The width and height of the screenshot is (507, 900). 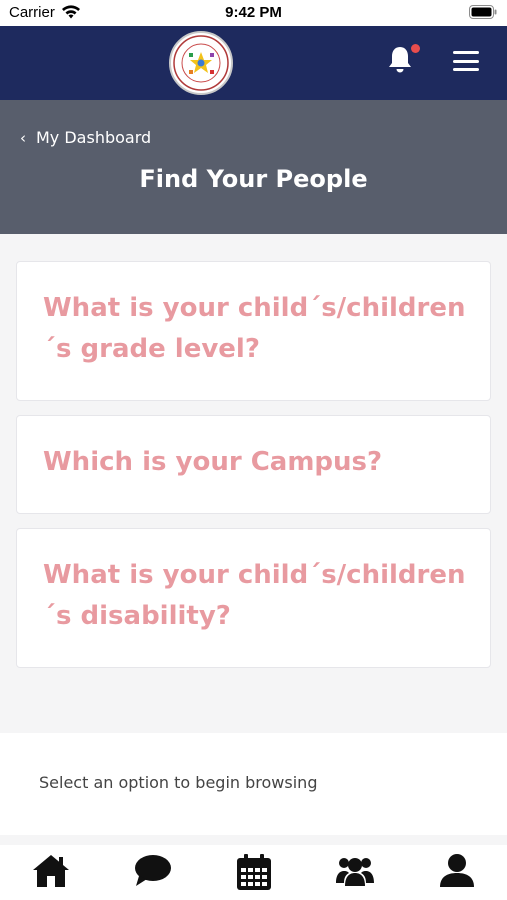 I want to click on school-seal-logo, so click(x=201, y=63).